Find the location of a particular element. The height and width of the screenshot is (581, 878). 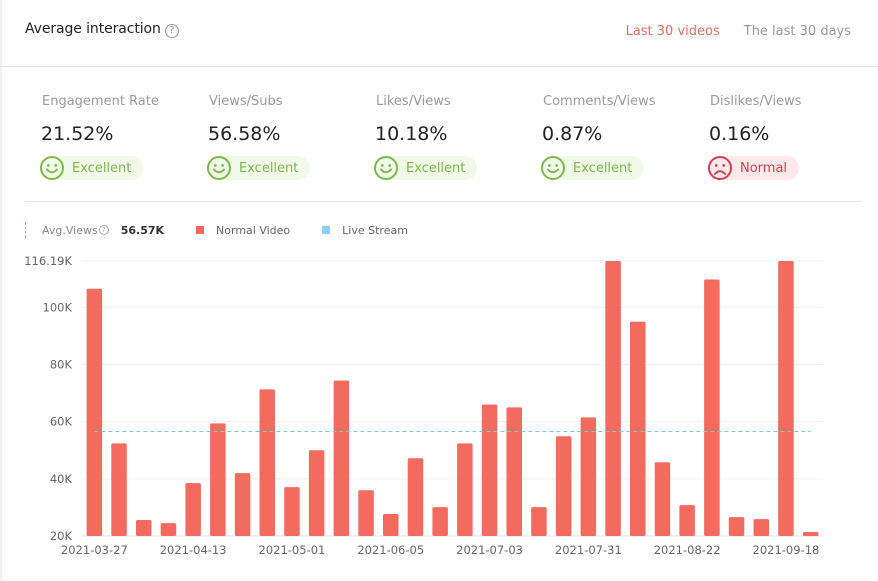

y-tick-label: 60K is located at coordinates (61, 422).